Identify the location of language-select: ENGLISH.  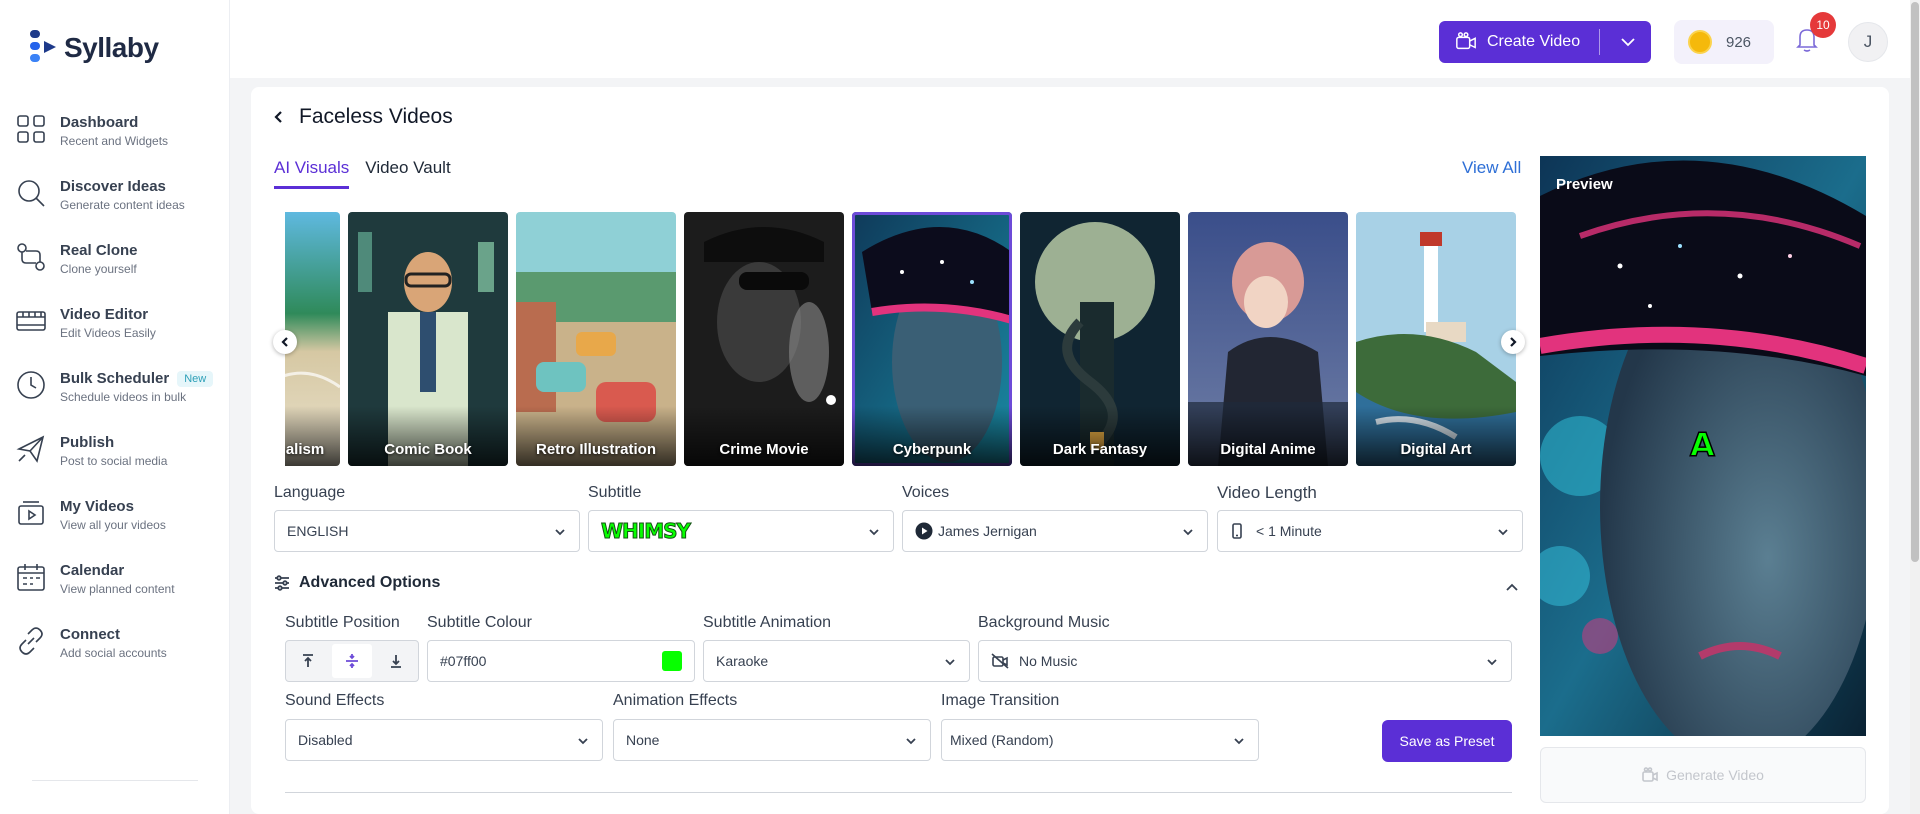
(427, 531).